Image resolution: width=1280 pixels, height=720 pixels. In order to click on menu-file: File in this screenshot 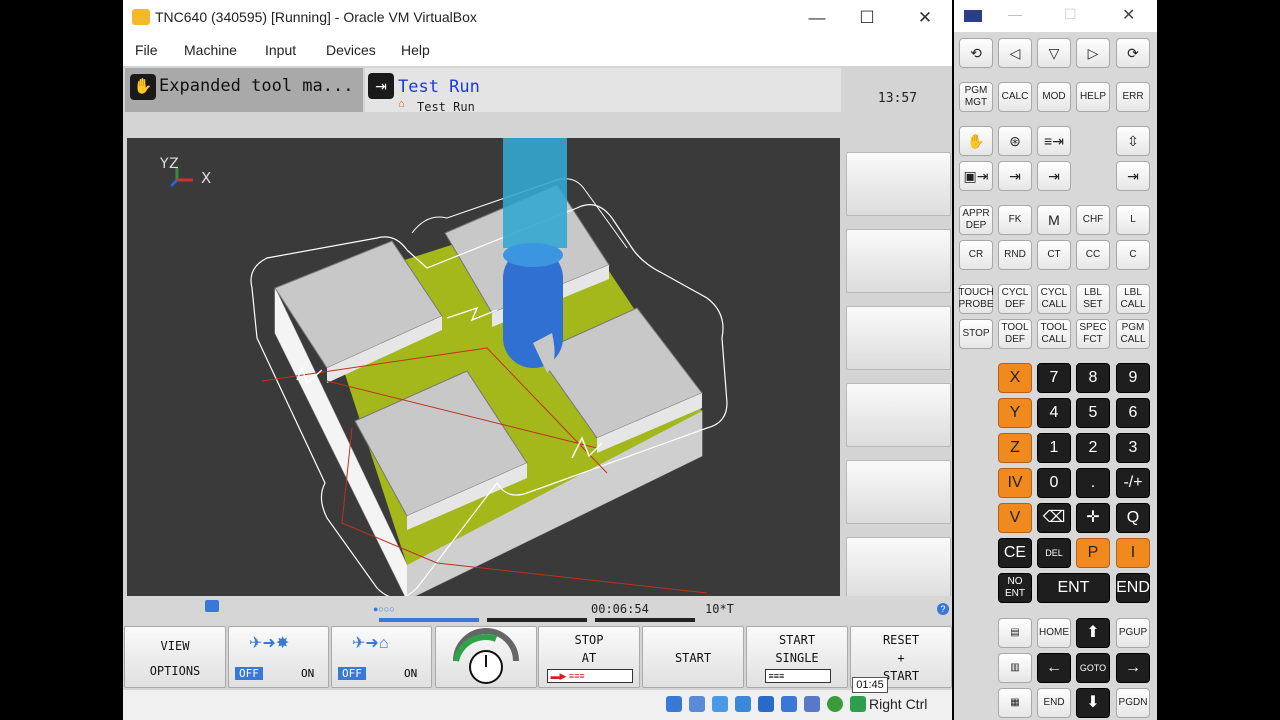, I will do `click(146, 50)`.